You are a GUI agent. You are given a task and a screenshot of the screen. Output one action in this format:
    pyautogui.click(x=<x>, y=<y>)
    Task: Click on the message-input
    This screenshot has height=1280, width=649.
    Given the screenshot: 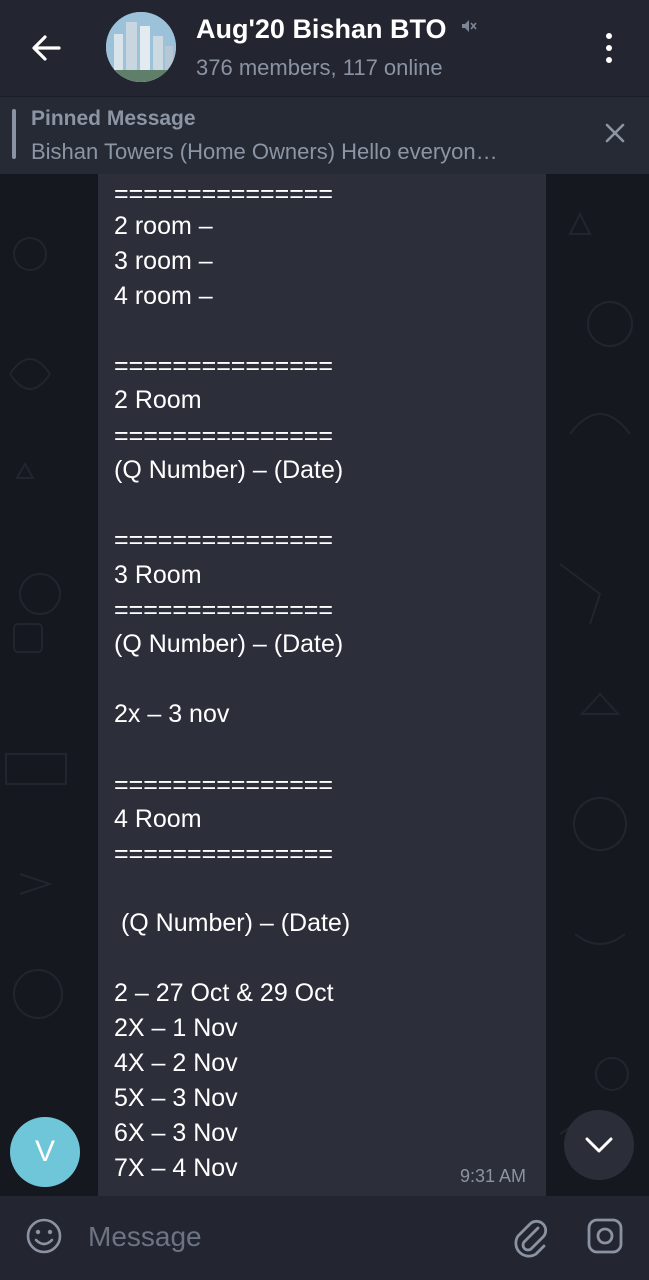 What is the action you would take?
    pyautogui.click(x=288, y=1237)
    